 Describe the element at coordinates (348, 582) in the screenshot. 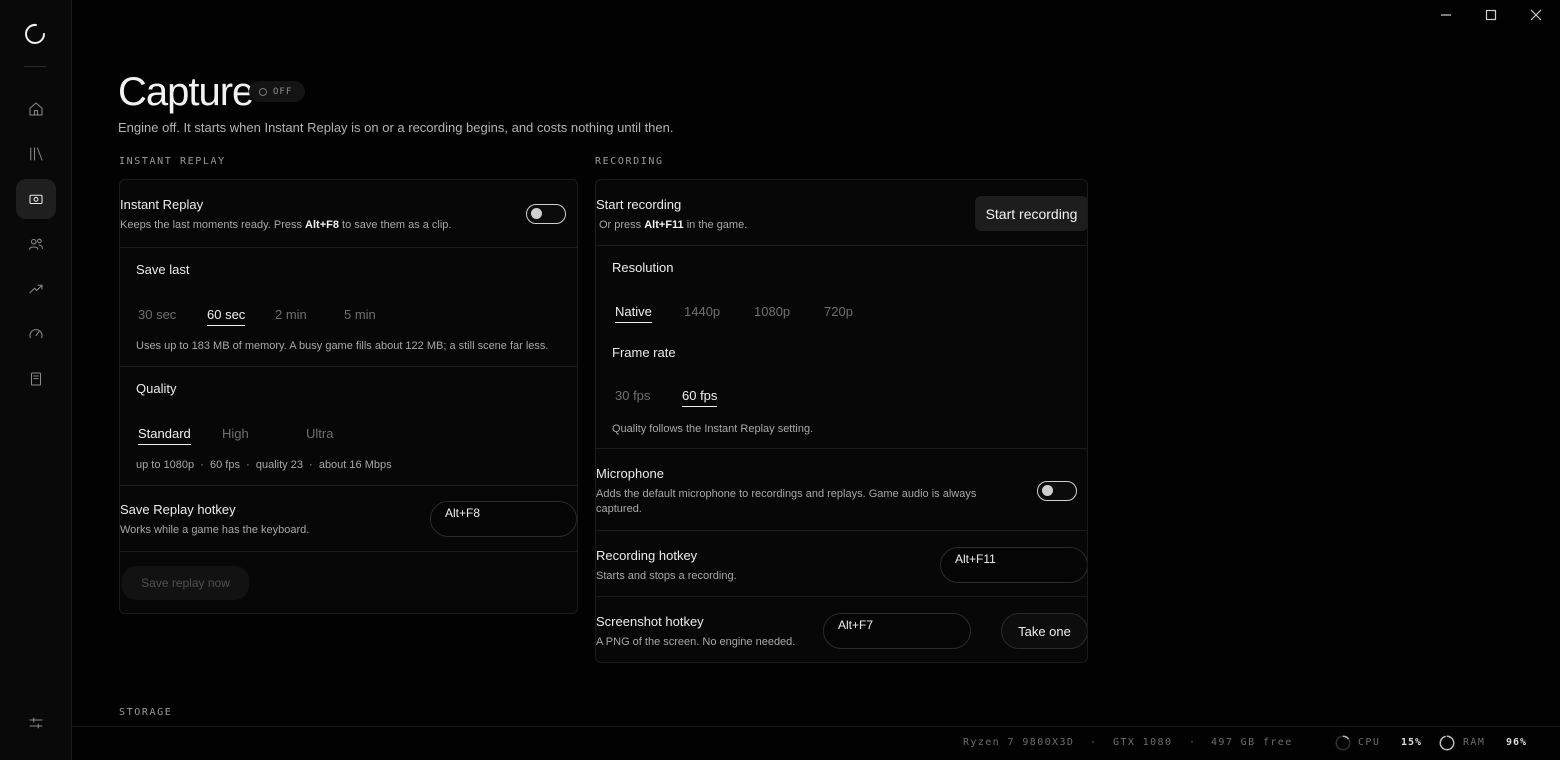

I see `save-now-row: Save replay now` at that location.